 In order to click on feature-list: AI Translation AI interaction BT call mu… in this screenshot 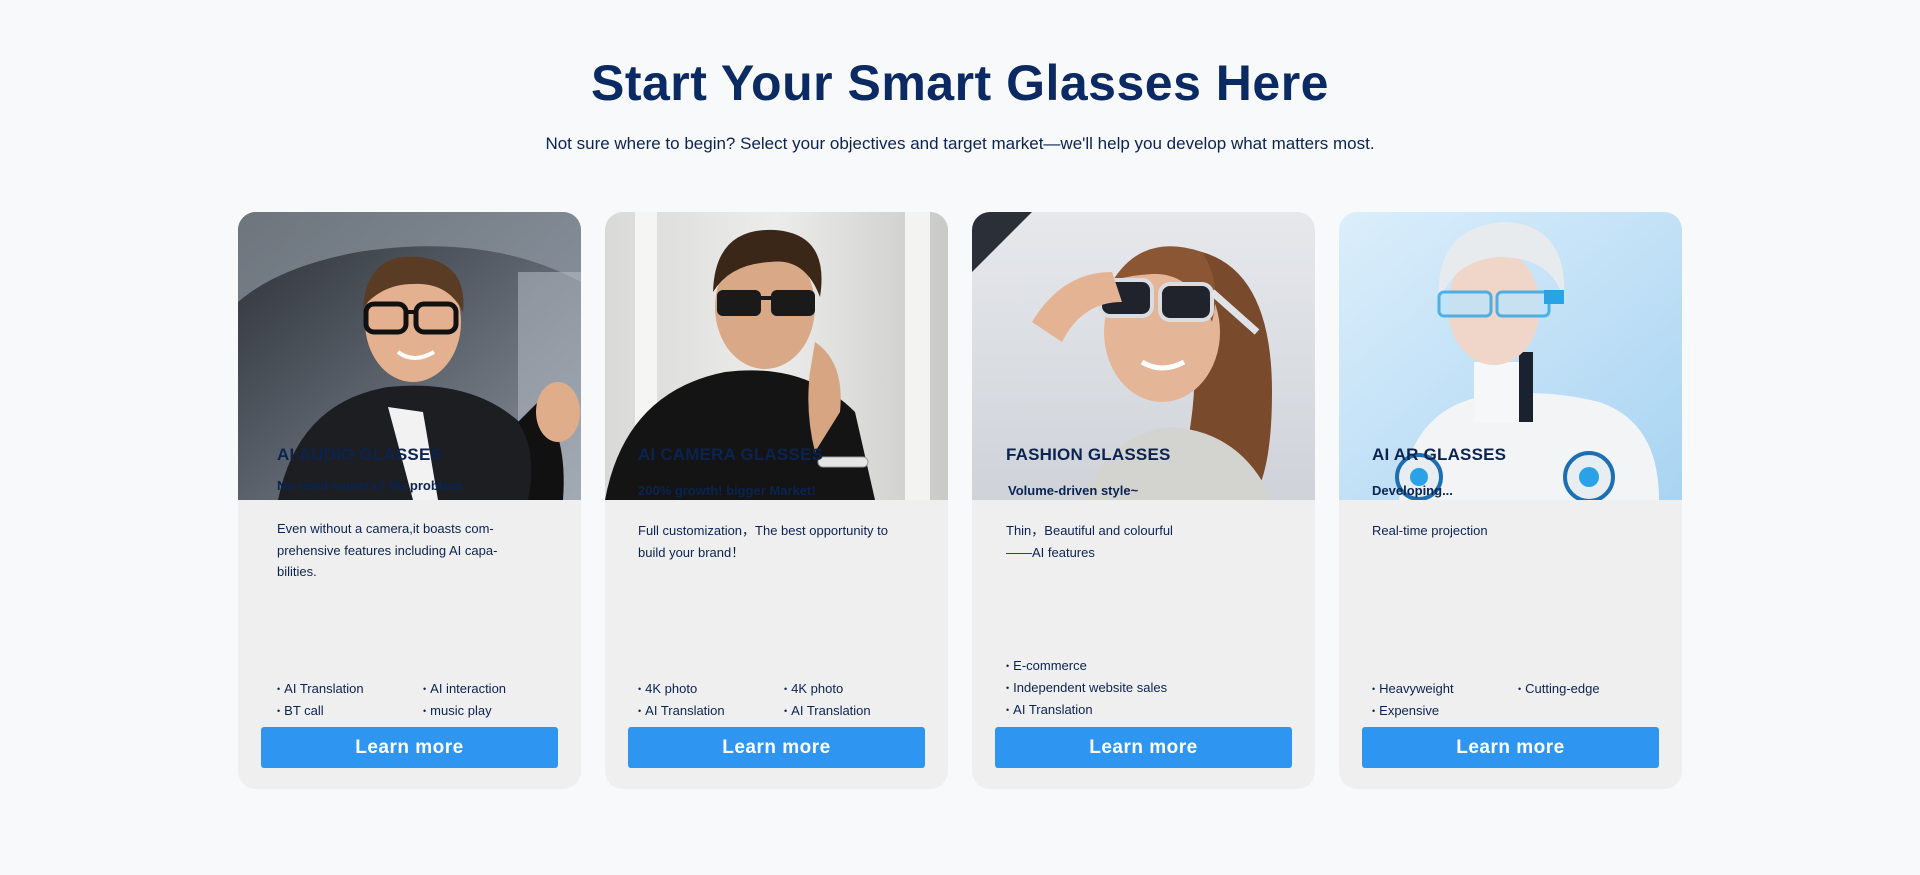, I will do `click(423, 700)`.